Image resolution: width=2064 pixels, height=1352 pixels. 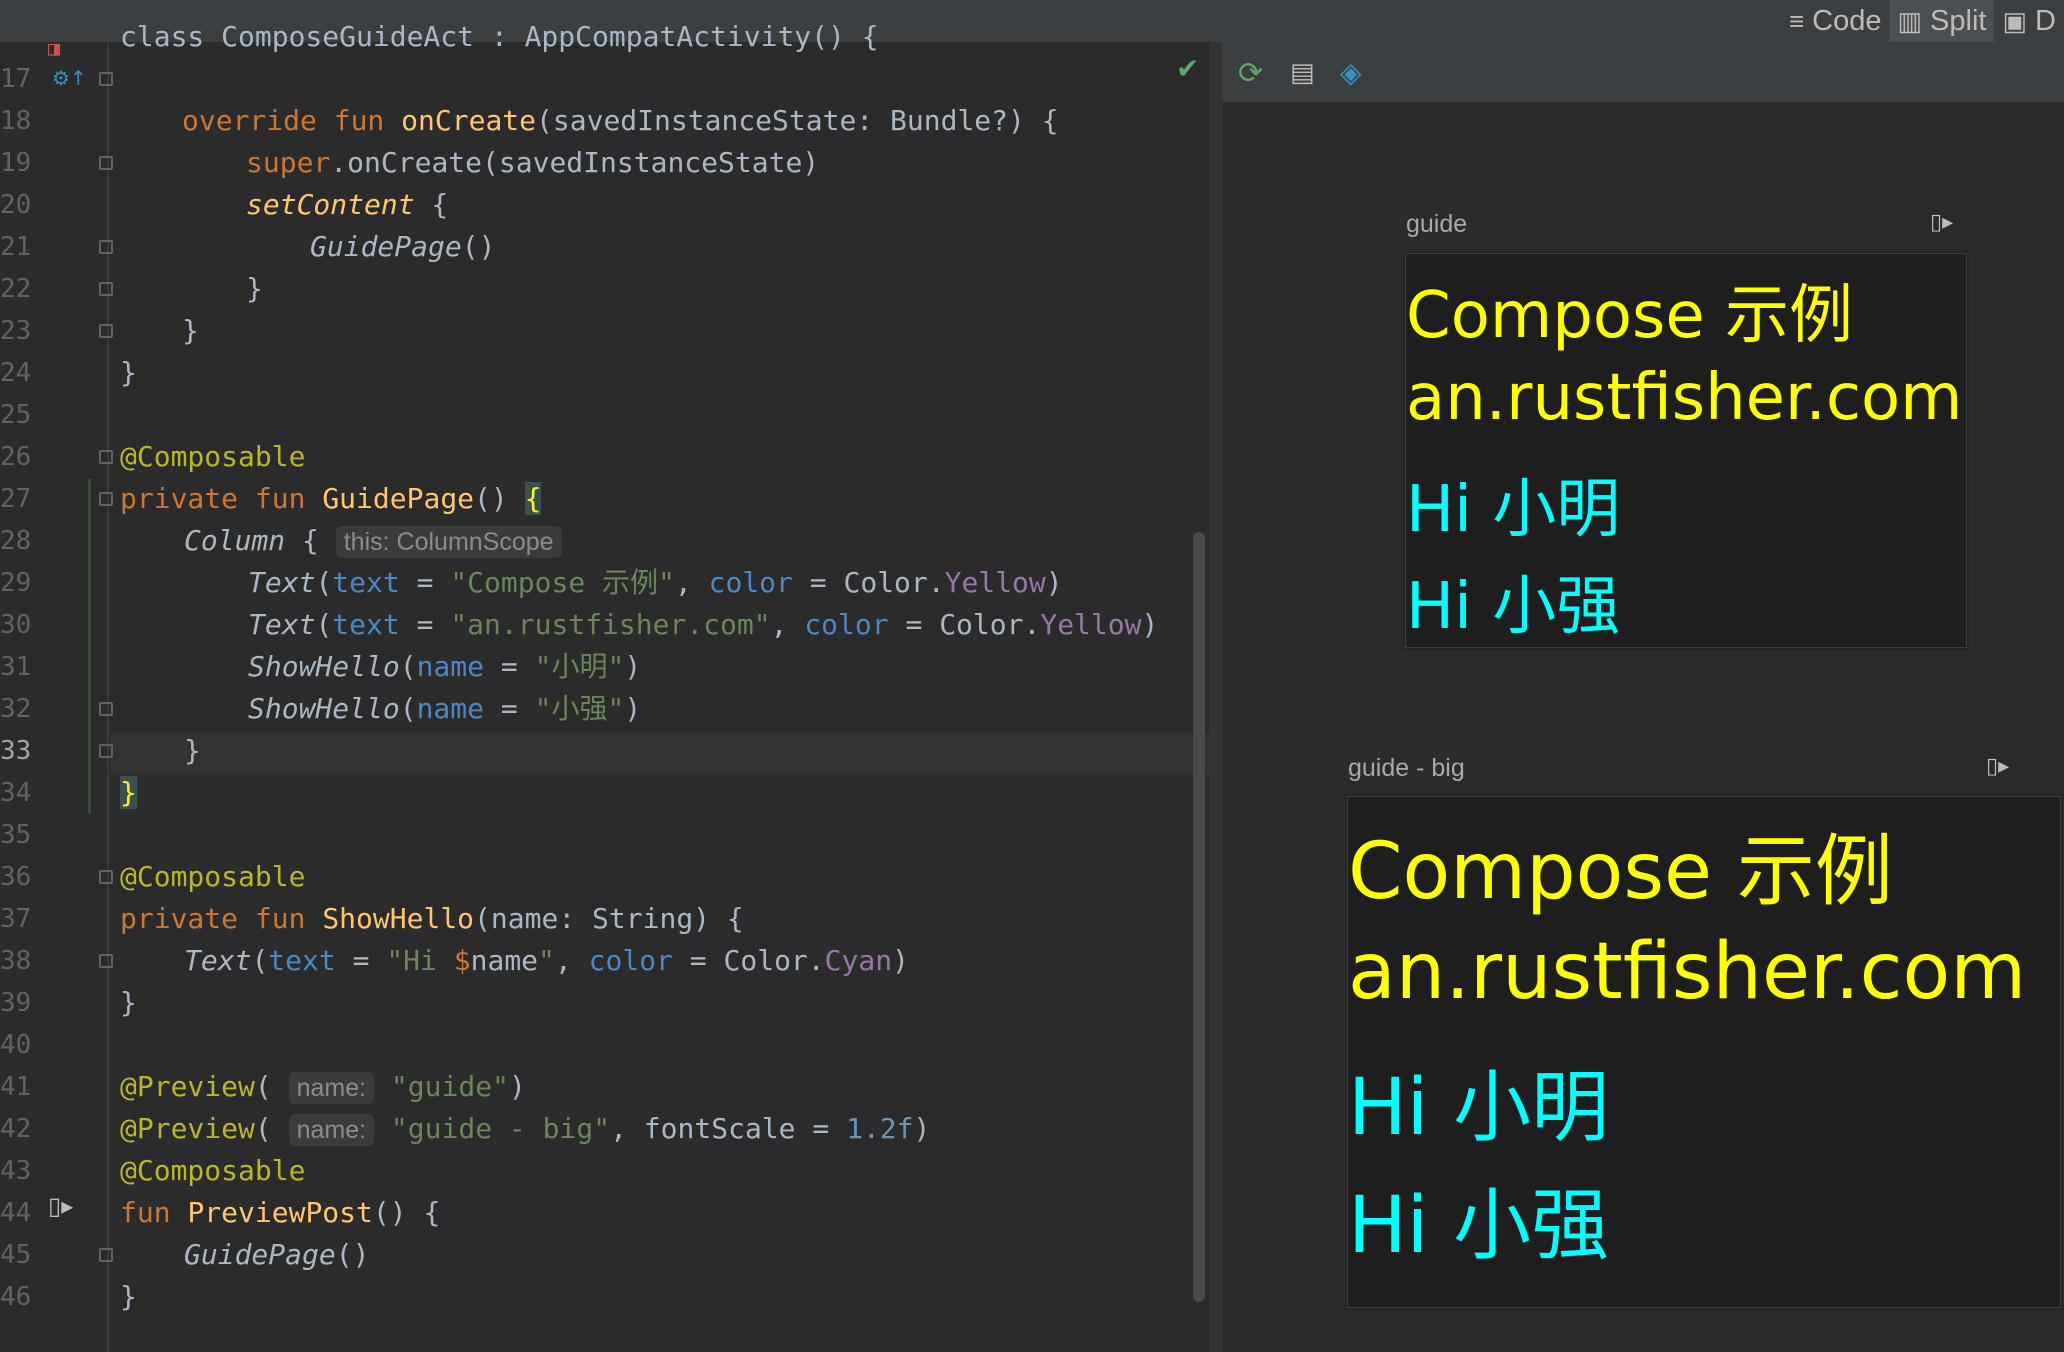 I want to click on code-line-42: @Composable, so click(x=213, y=1170).